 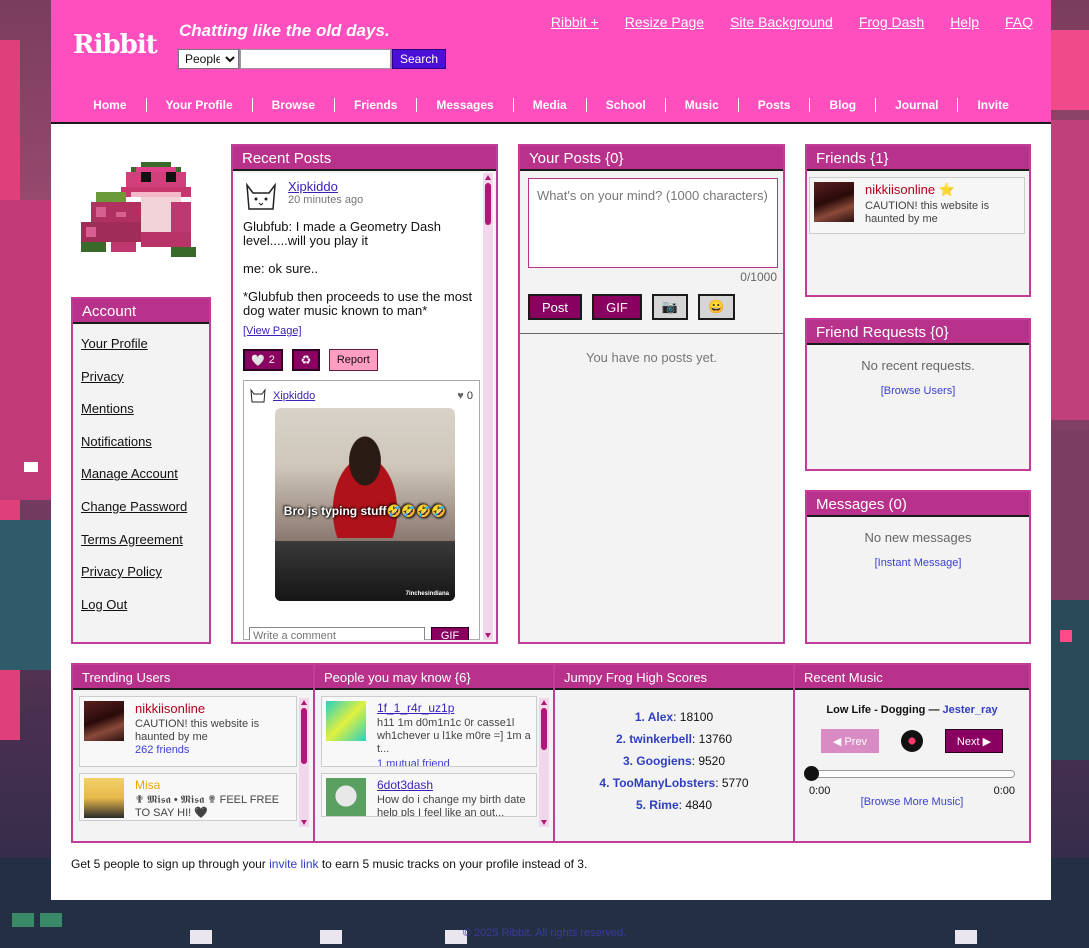 I want to click on link-frog-dash: Frog Dash, so click(x=891, y=22).